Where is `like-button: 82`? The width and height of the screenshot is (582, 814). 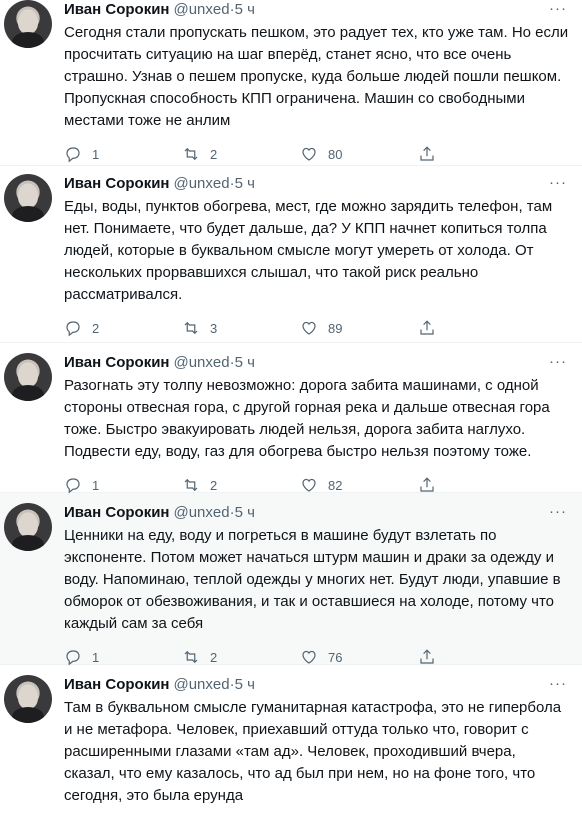
like-button: 82 is located at coordinates (359, 485).